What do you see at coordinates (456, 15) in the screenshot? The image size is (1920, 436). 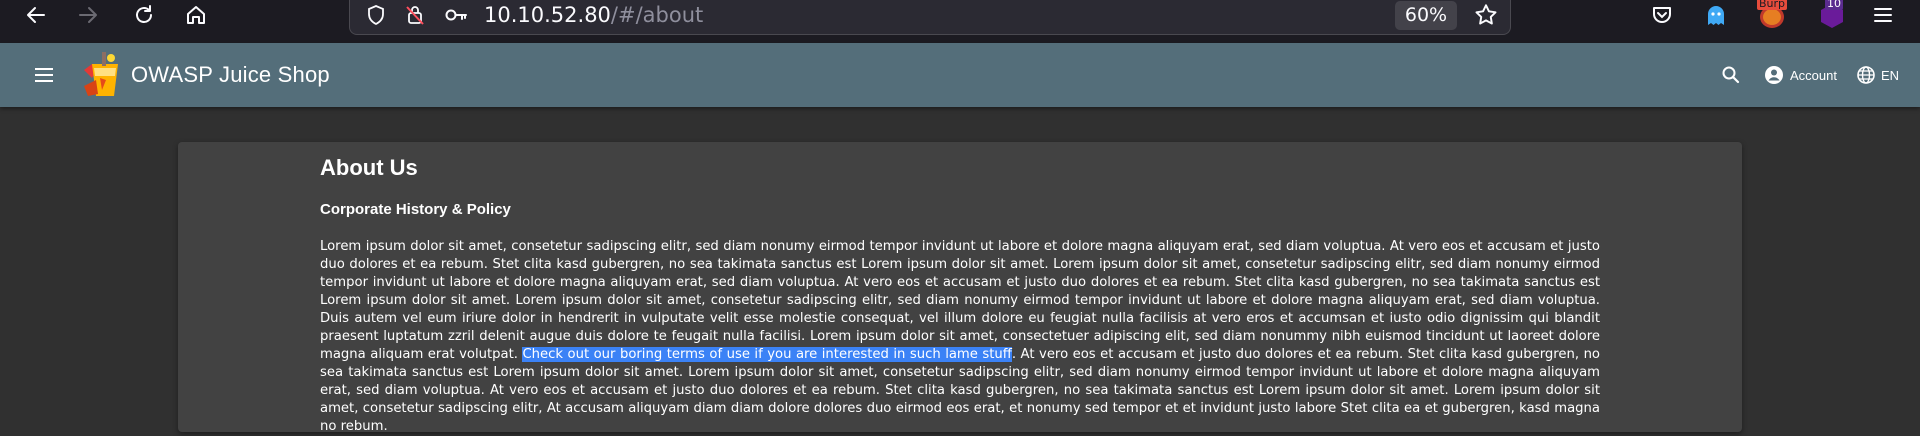 I see `key-icon` at bounding box center [456, 15].